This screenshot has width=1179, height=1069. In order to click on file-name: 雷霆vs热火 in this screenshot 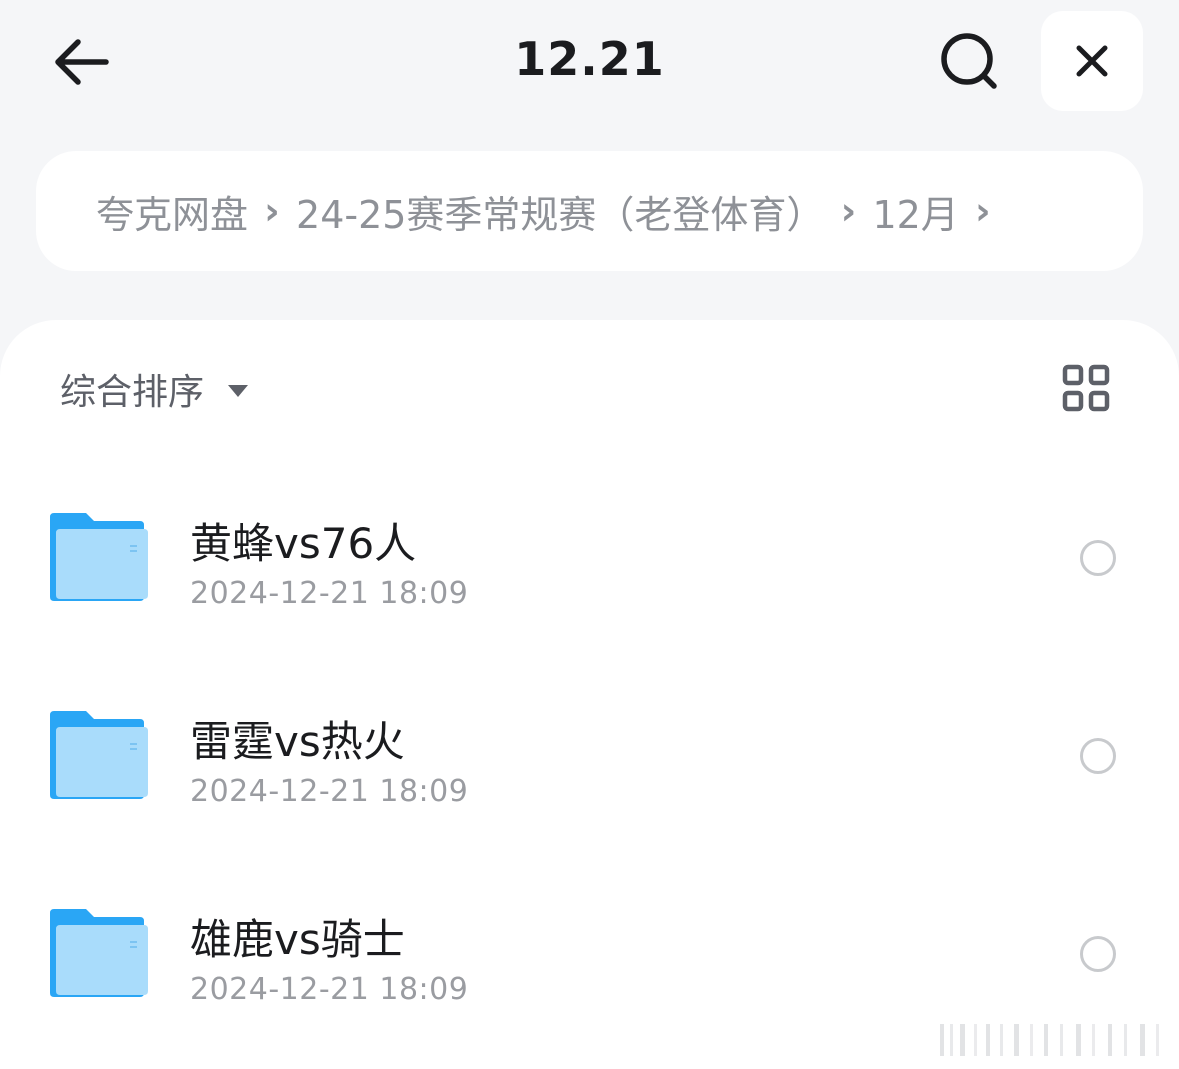, I will do `click(297, 741)`.